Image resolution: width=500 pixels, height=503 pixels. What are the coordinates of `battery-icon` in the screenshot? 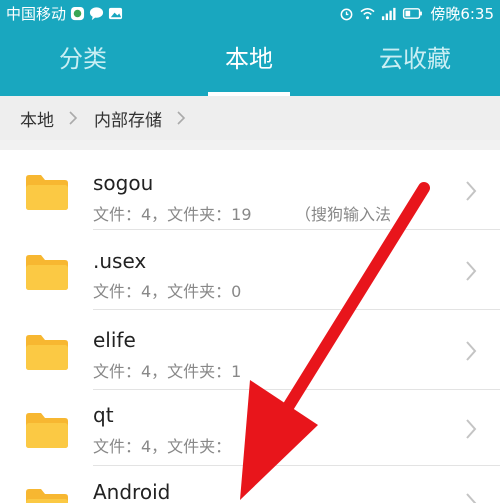 It's located at (413, 13).